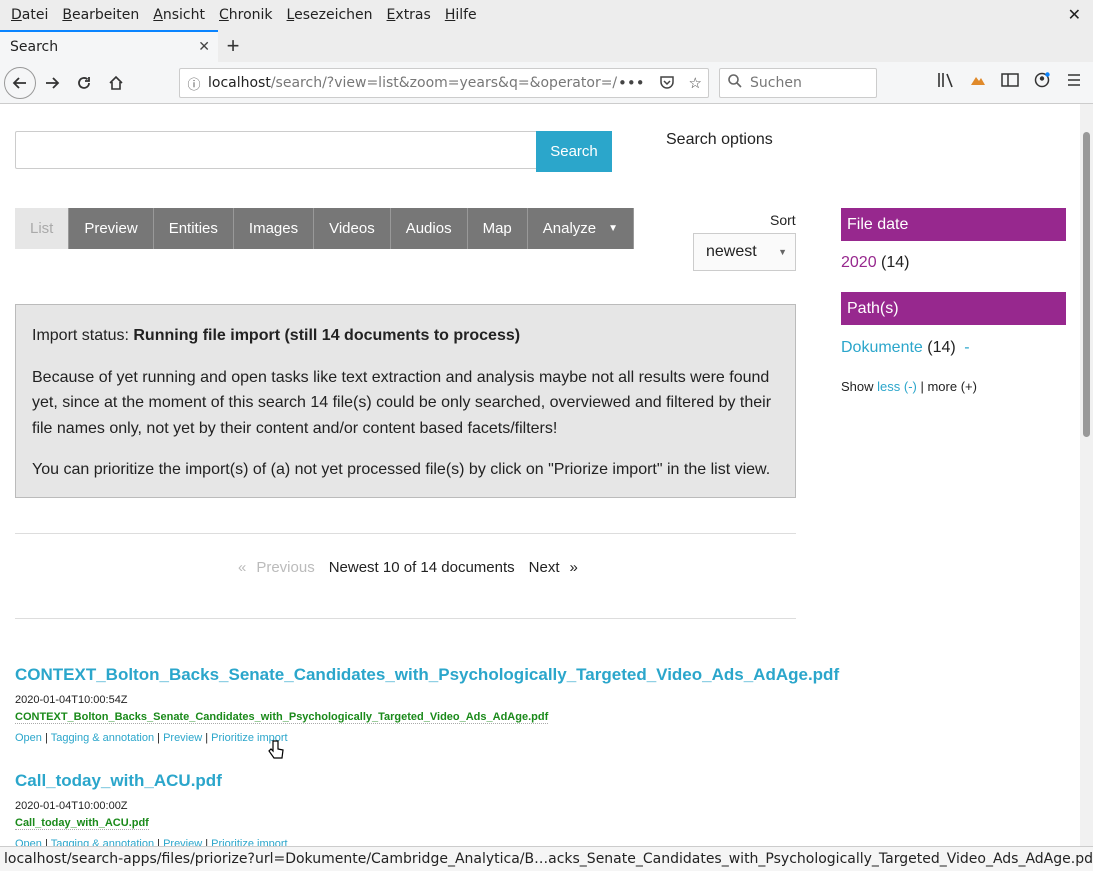  What do you see at coordinates (882, 347) in the screenshot?
I see `facet-path-link: Dokumente` at bounding box center [882, 347].